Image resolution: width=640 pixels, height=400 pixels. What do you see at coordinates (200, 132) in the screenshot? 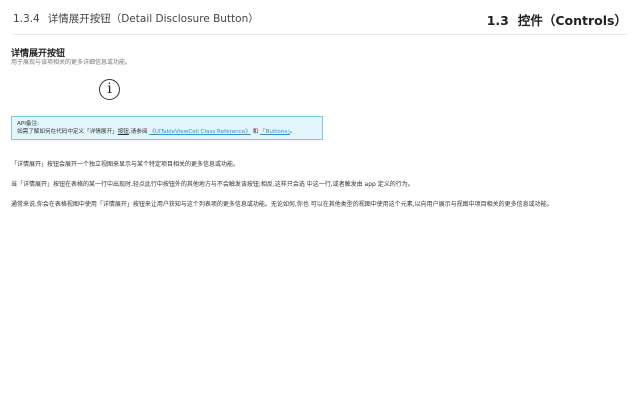
I see `uitableviewcell-reference-link: 《UITableViewCell Class Reference》` at bounding box center [200, 132].